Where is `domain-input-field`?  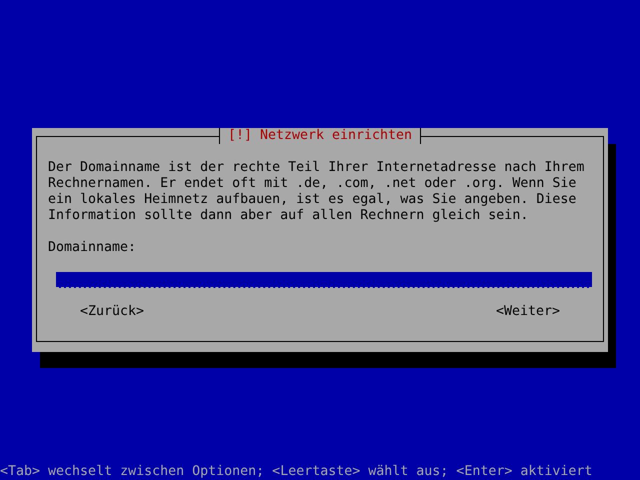 domain-input-field is located at coordinates (324, 280).